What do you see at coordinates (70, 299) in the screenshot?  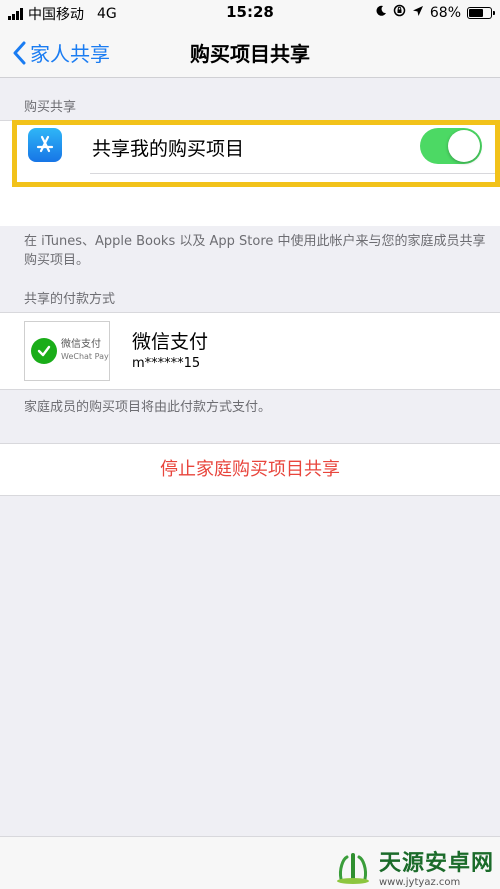 I see `payment-section-header: 共享的付款方式` at bounding box center [70, 299].